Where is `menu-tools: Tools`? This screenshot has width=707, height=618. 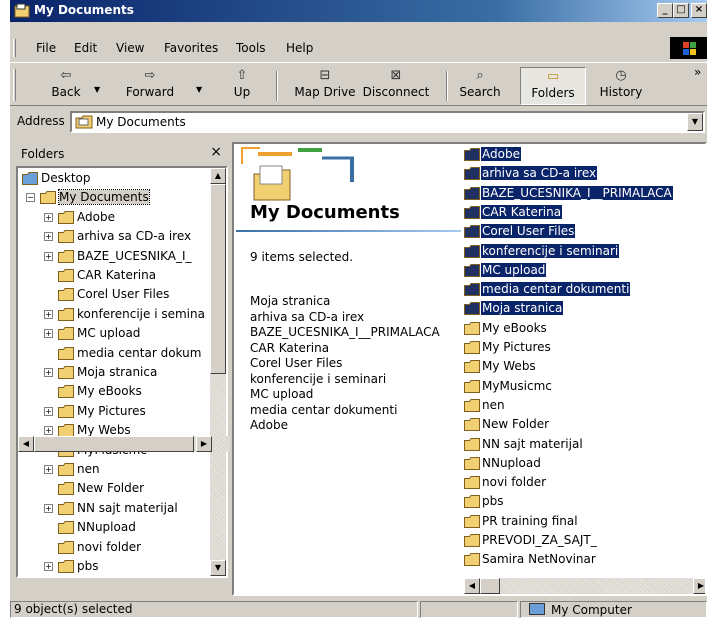
menu-tools: Tools is located at coordinates (251, 48).